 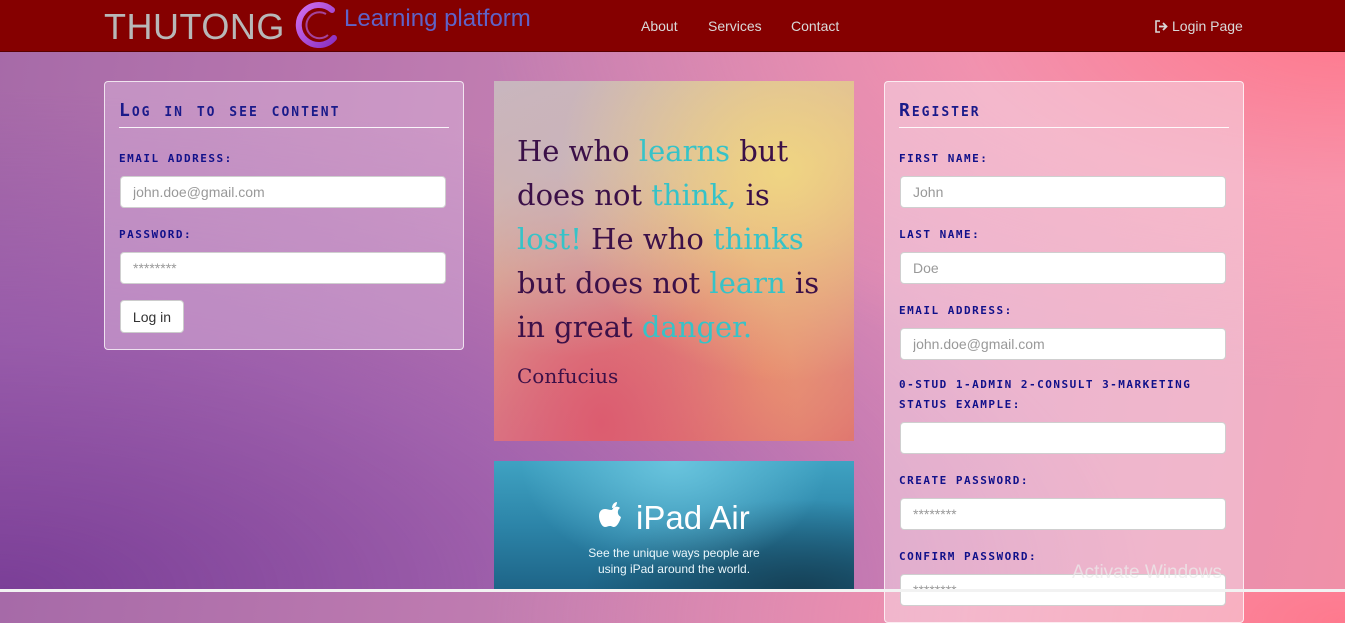 What do you see at coordinates (1063, 438) in the screenshot?
I see `status-input` at bounding box center [1063, 438].